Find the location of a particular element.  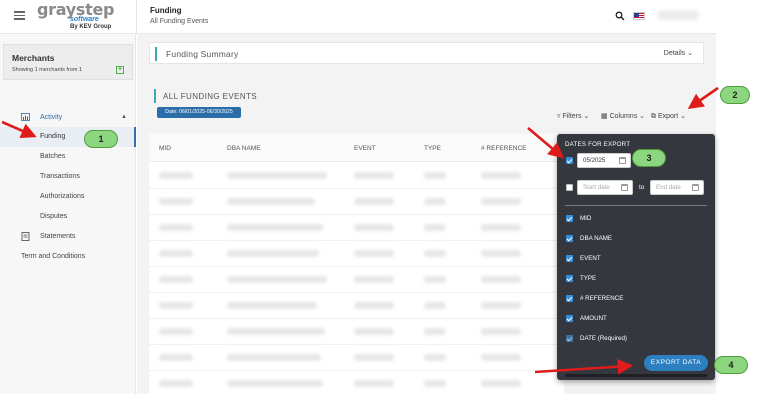

export-column-mid-checkbox is located at coordinates (569, 218).